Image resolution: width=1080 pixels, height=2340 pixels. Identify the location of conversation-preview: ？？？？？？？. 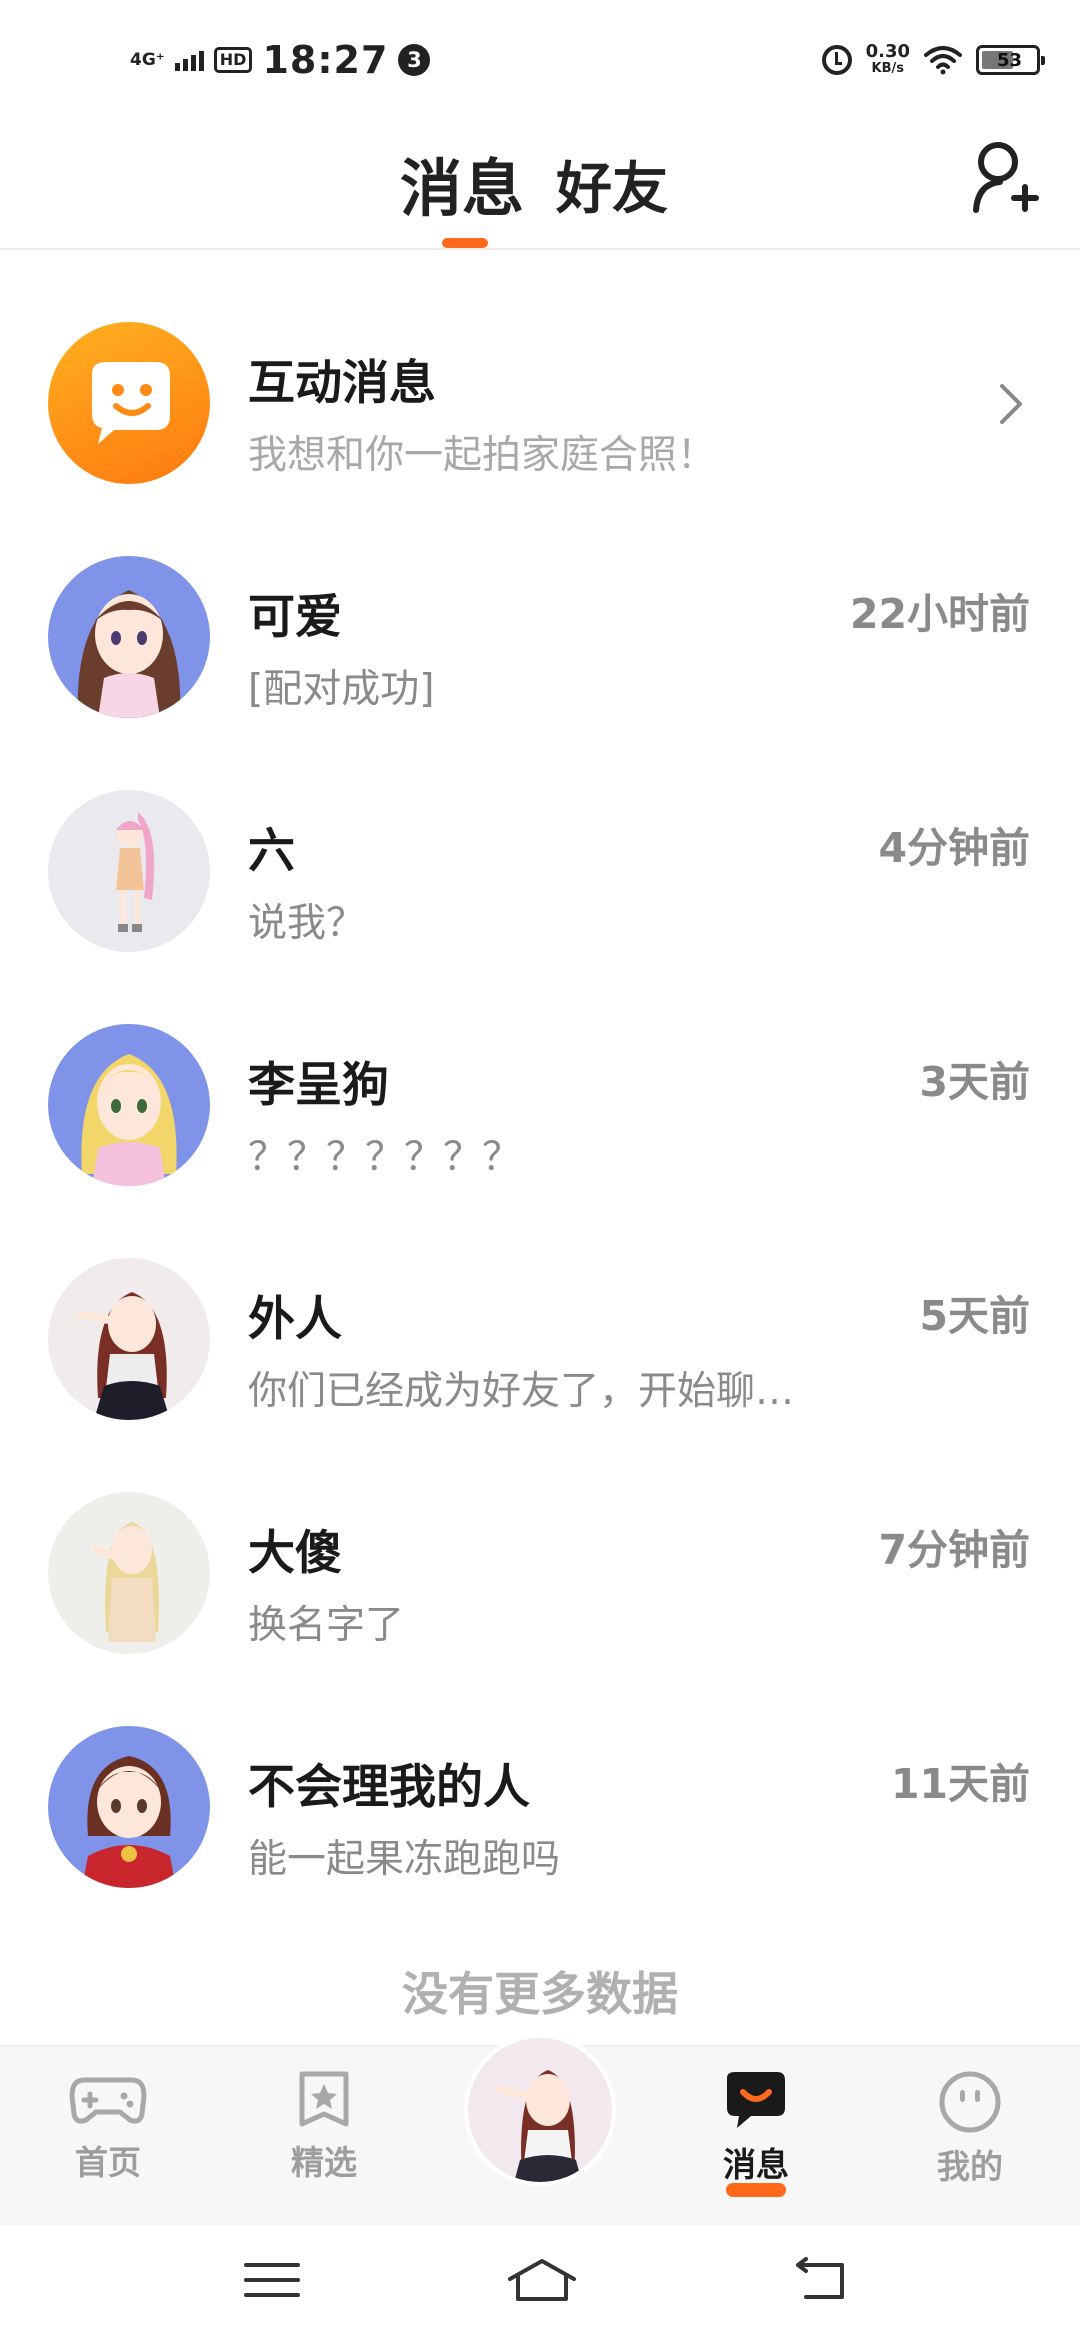
(385, 1157).